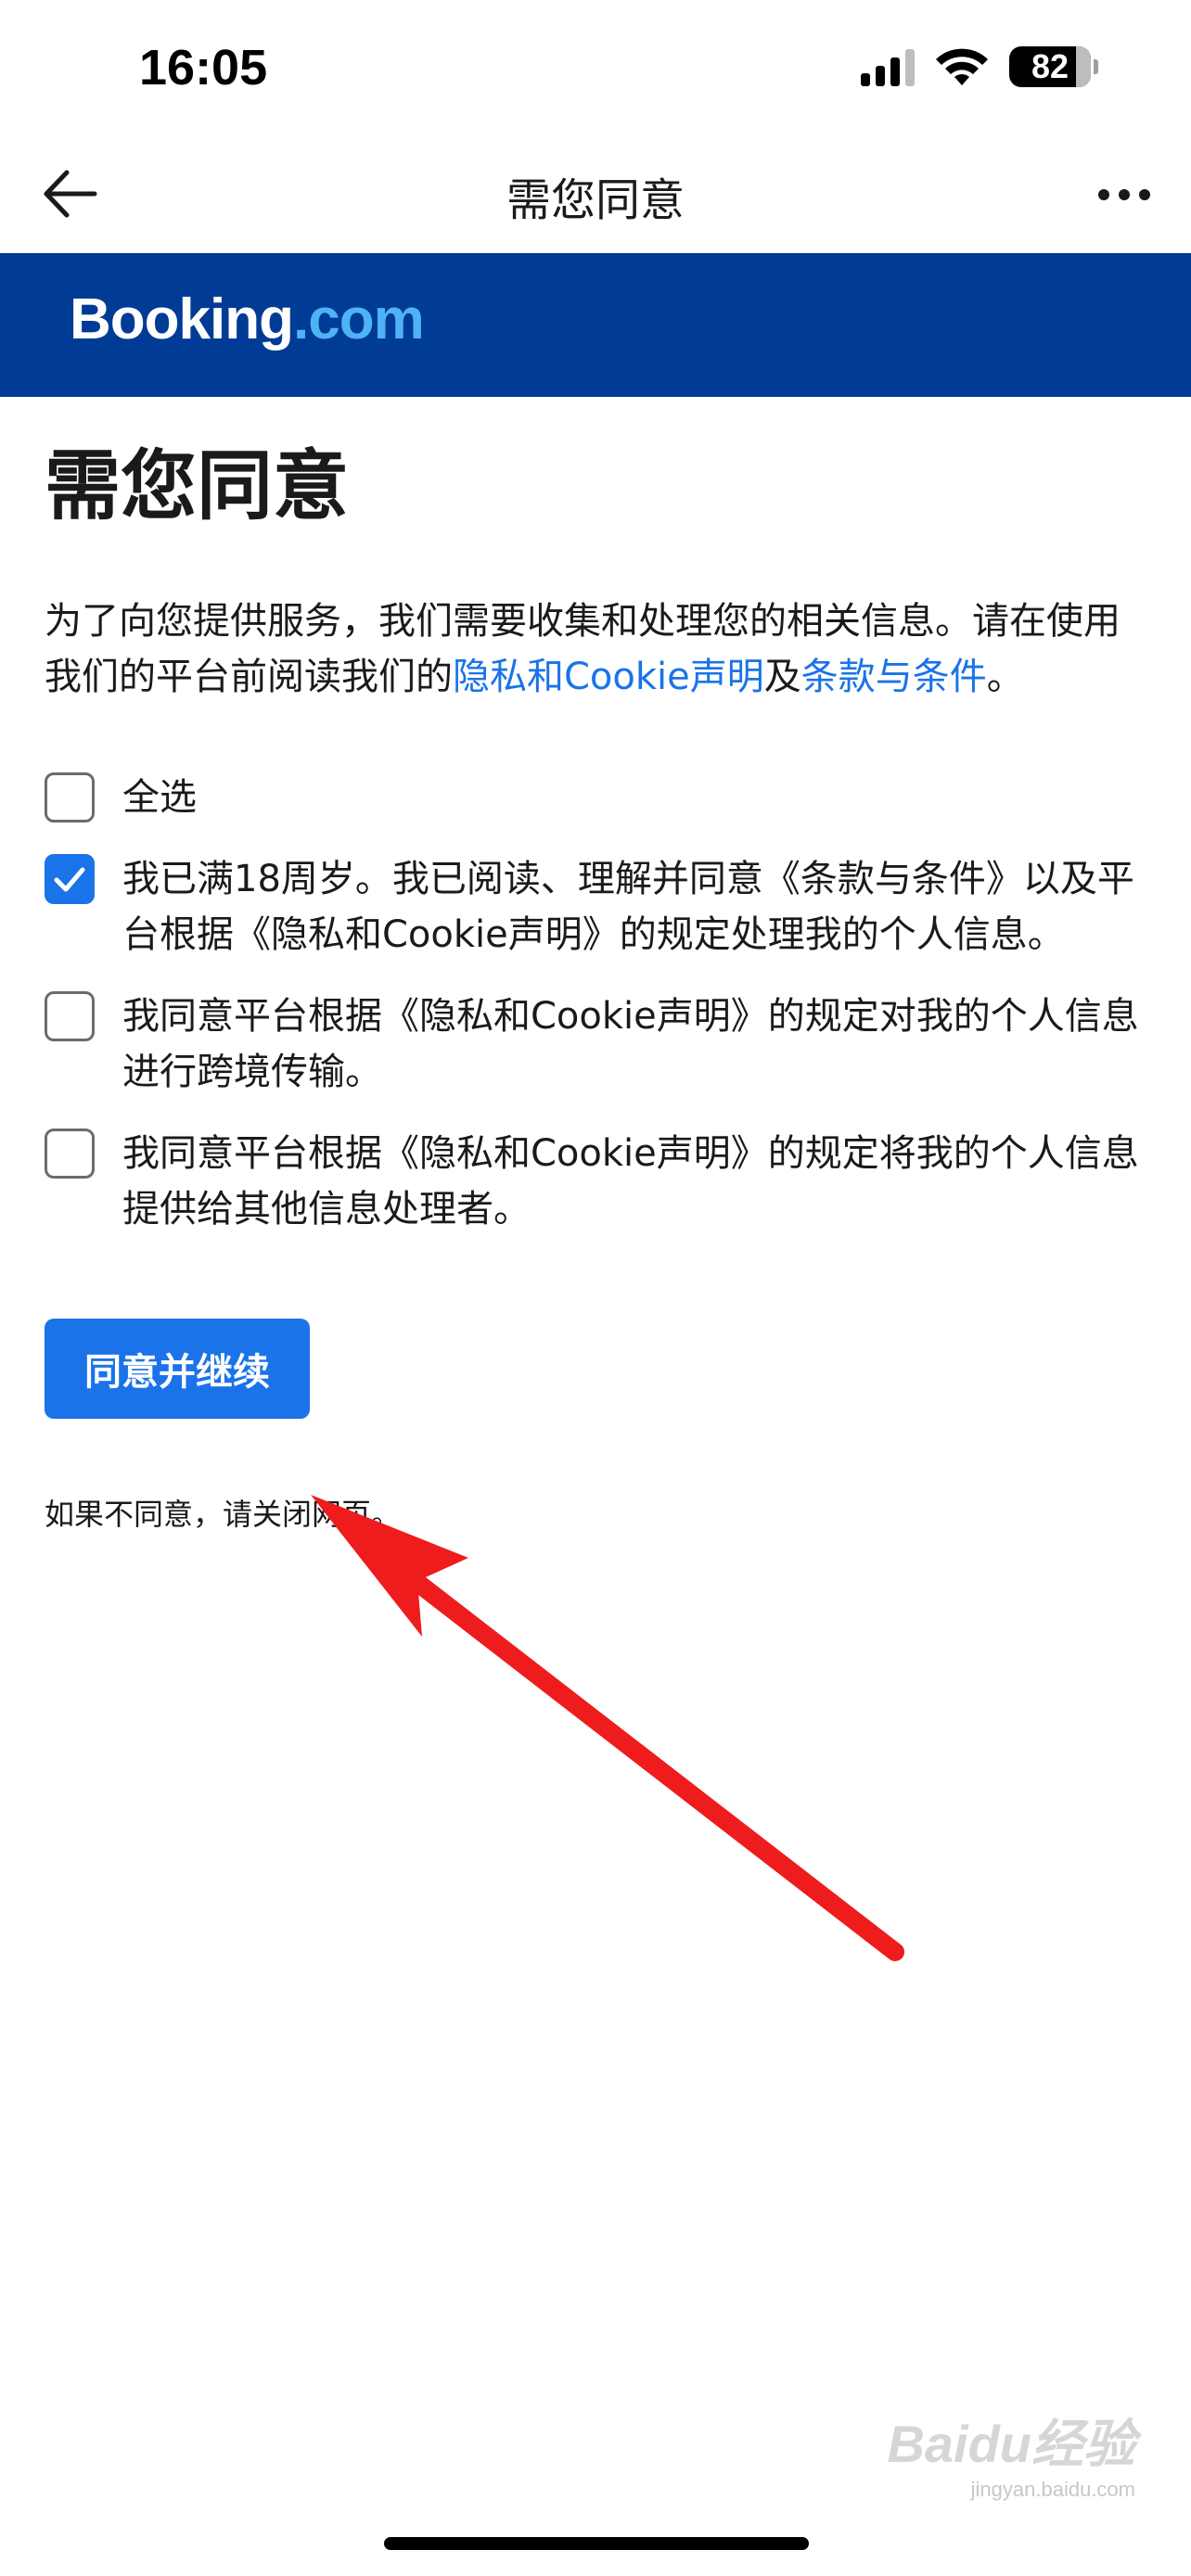  Describe the element at coordinates (70, 797) in the screenshot. I see `select-all-checkbox` at that location.